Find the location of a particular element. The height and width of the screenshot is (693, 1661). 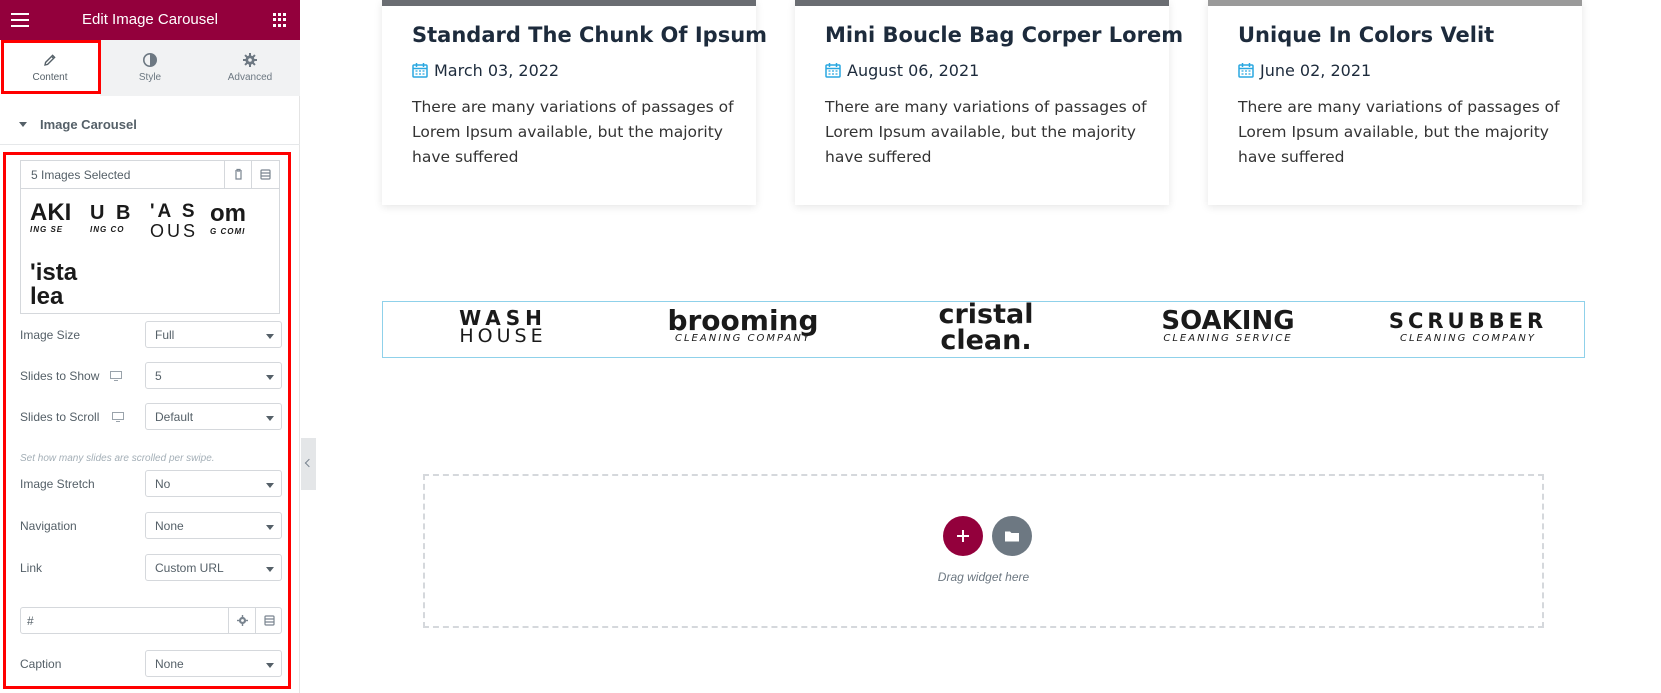

navigation-select: None is located at coordinates (213, 525).